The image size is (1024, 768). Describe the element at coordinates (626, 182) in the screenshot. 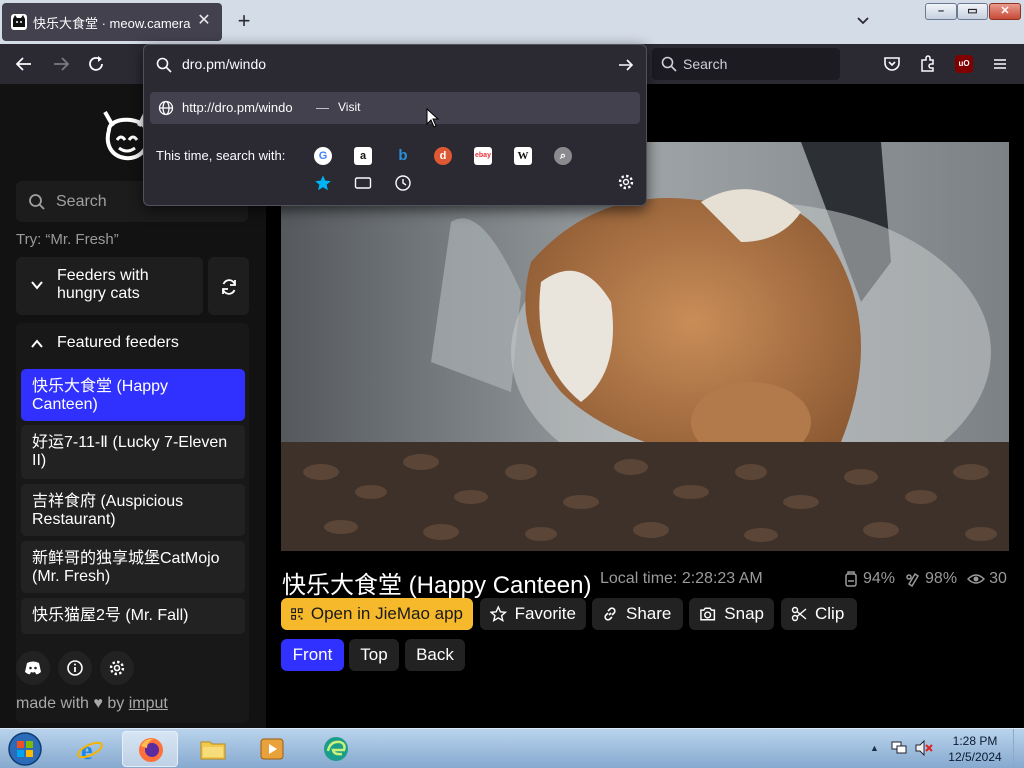

I see `search-settings-gear-icon` at that location.